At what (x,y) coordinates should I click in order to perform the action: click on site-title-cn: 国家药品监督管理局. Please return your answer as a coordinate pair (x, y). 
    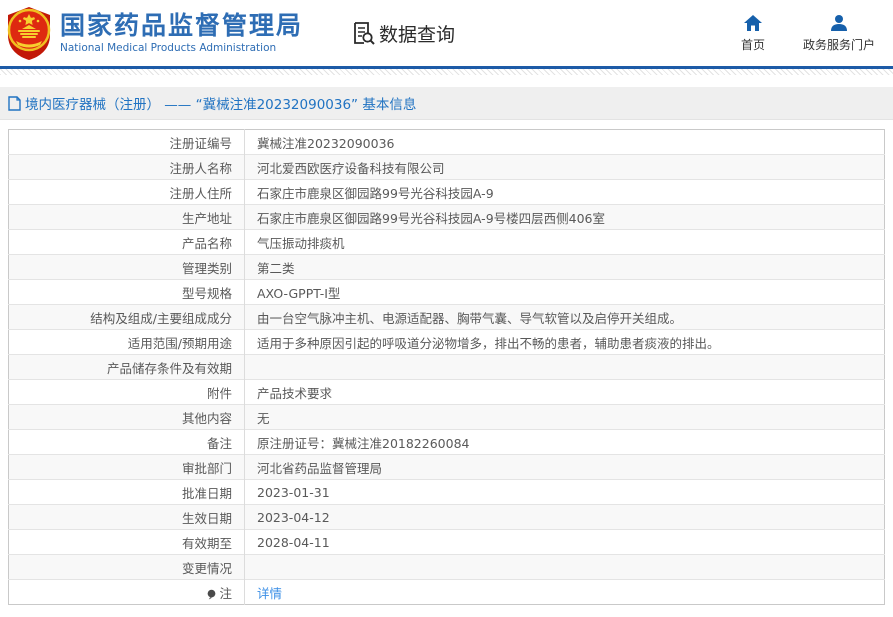
    Looking at the image, I should click on (182, 25).